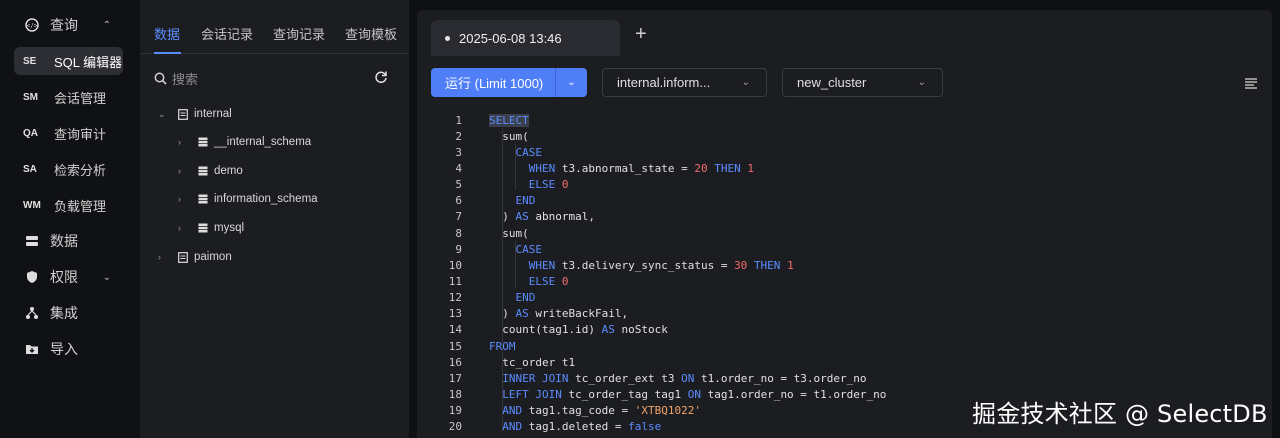  I want to click on tree-node-internal: ⌄ internal, so click(195, 114).